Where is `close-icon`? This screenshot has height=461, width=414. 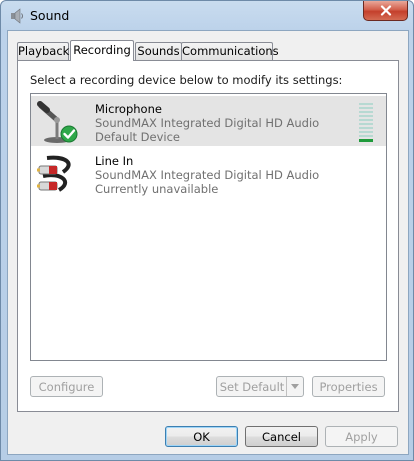 close-icon is located at coordinates (385, 10).